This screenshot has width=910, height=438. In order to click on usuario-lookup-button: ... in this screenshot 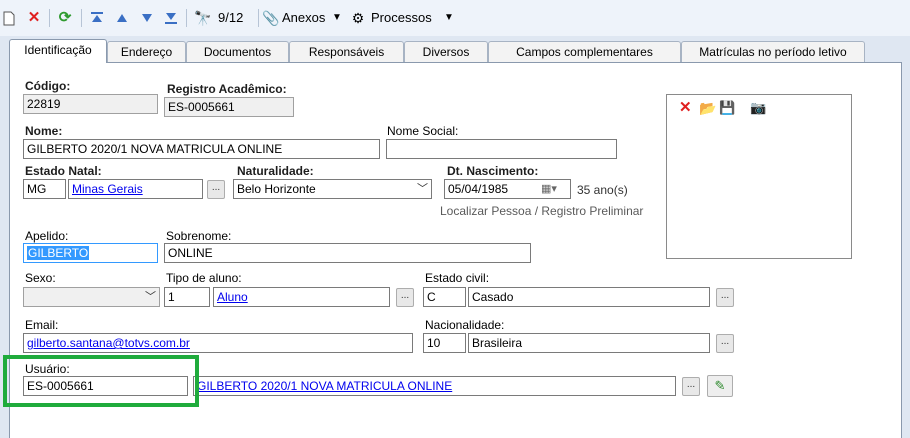, I will do `click(691, 386)`.